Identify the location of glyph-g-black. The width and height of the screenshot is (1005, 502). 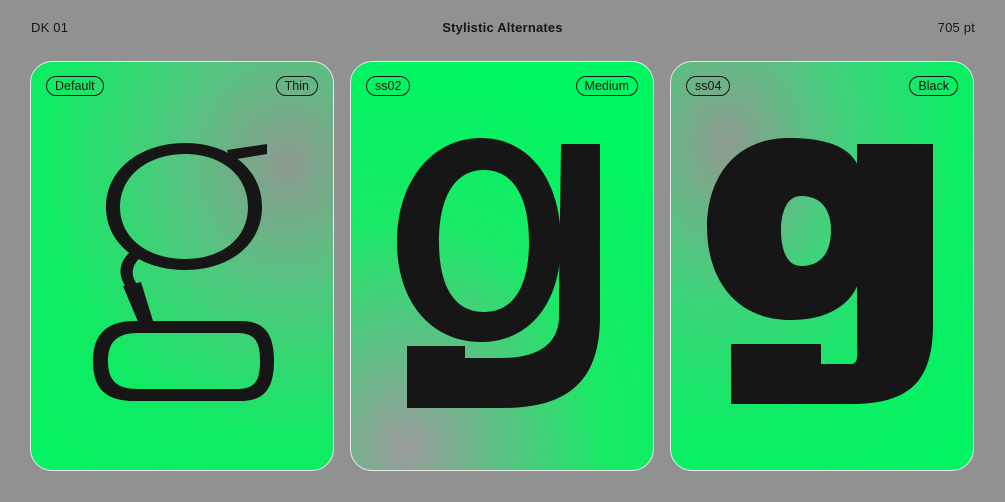
(820, 271).